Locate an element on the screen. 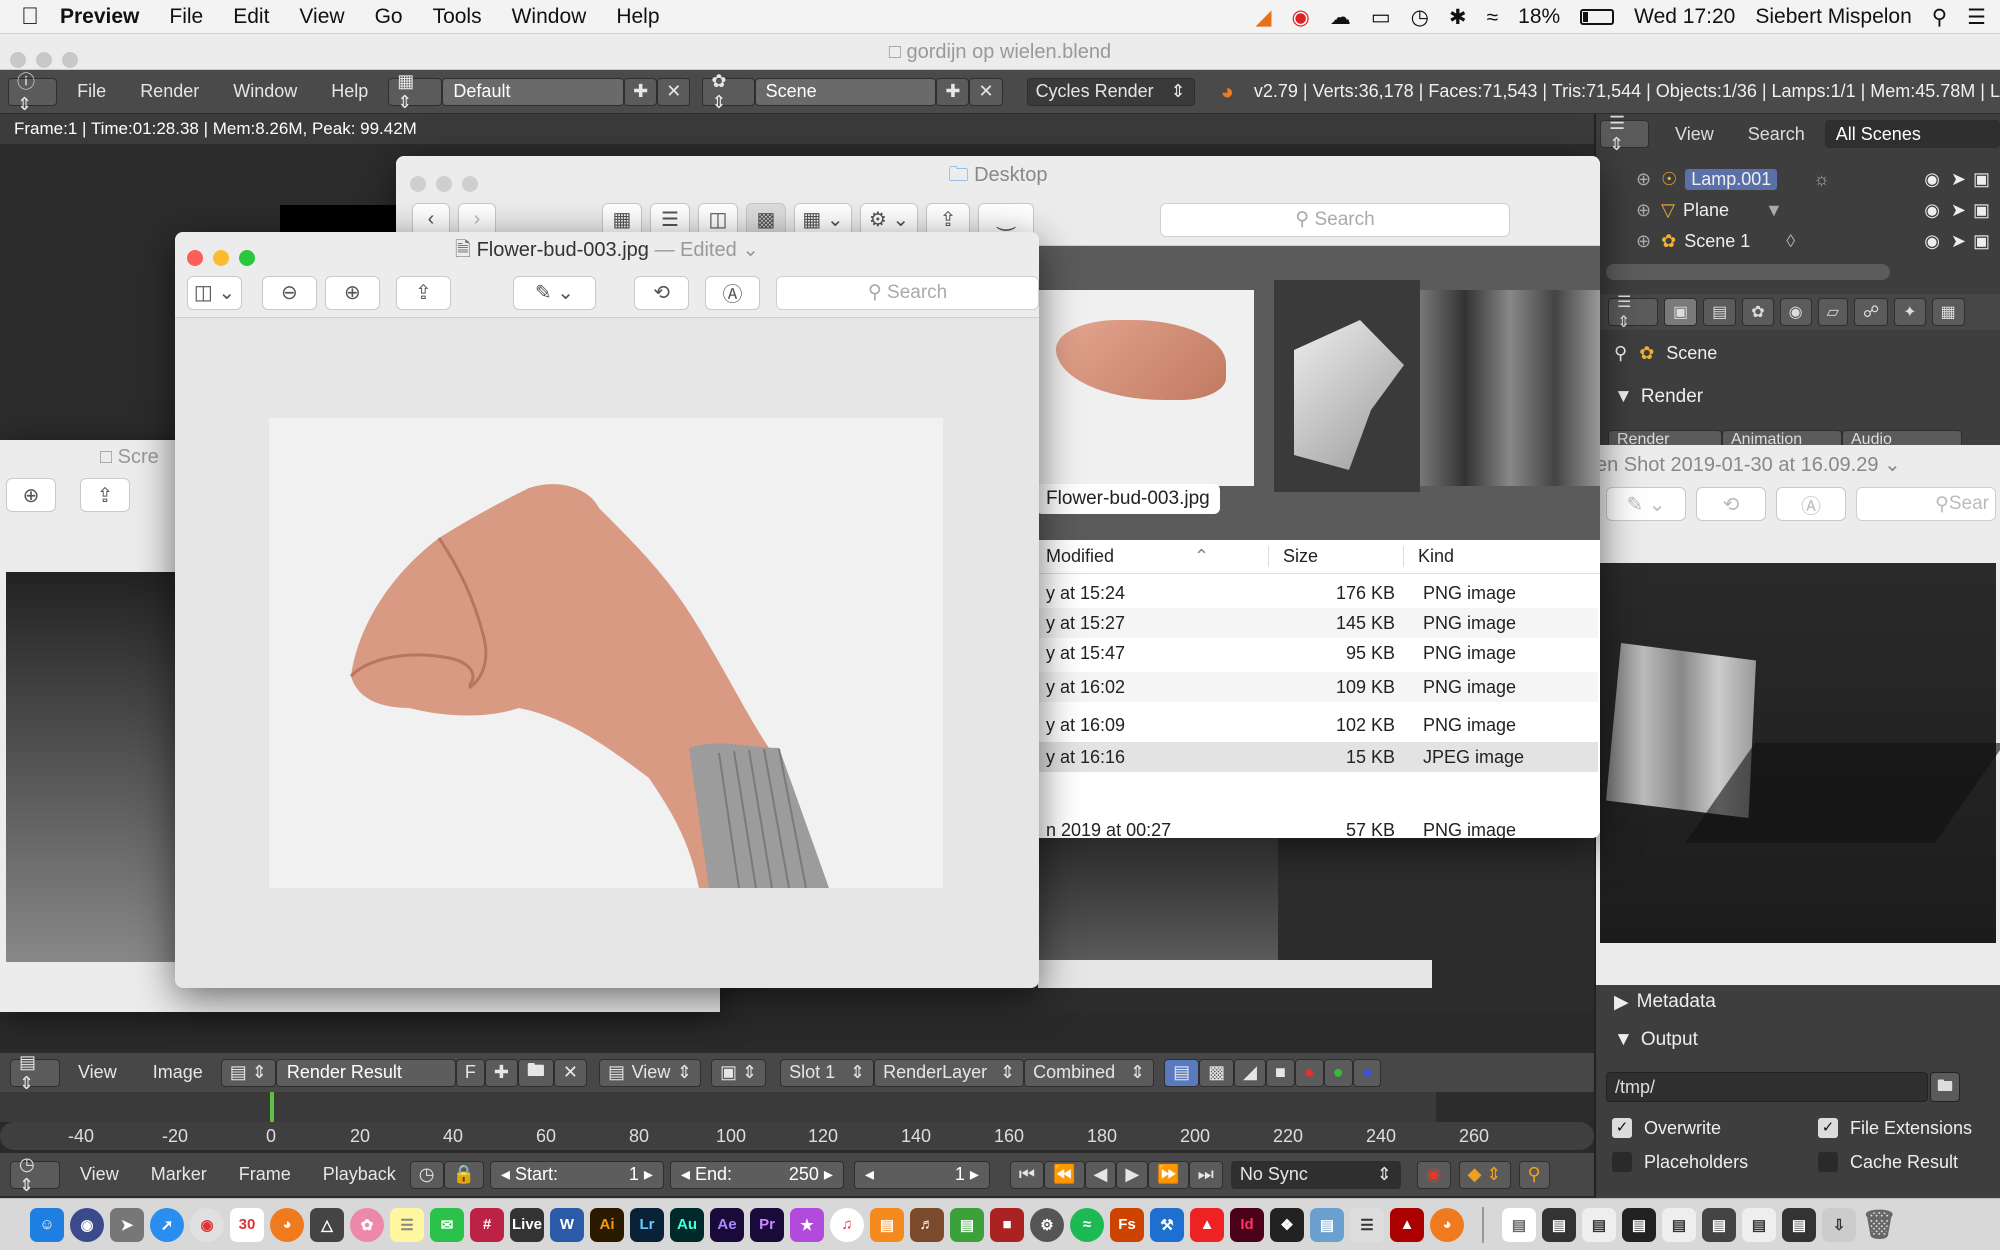 The height and width of the screenshot is (1250, 2000). preview-right-search: ⚲ Sear is located at coordinates (1926, 504).